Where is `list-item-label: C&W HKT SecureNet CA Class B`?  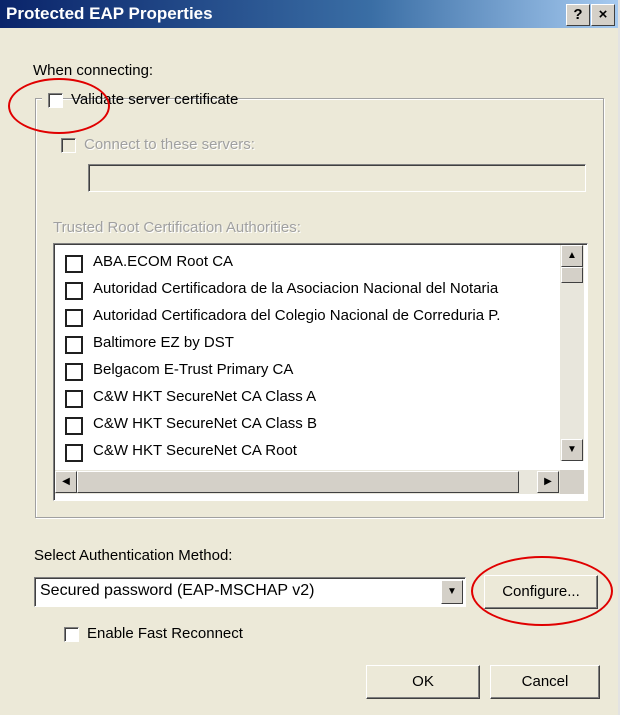
list-item-label: C&W HKT SecureNet CA Class B is located at coordinates (205, 423).